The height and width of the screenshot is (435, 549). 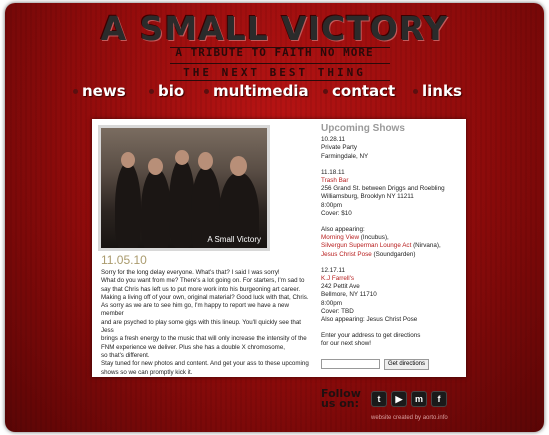 I want to click on band-link: Morning View, so click(x=340, y=237).